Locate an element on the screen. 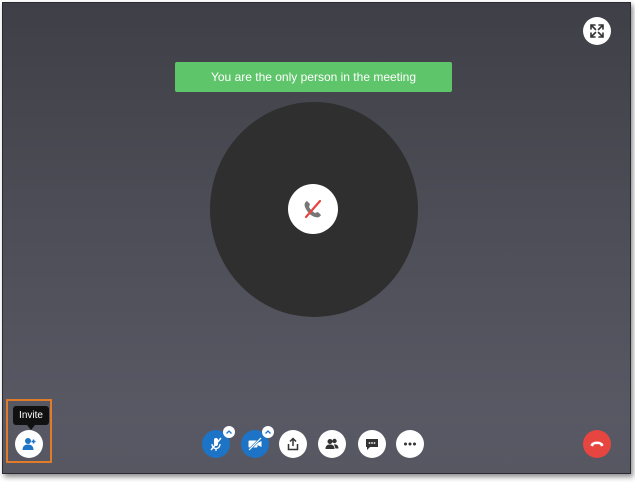 The height and width of the screenshot is (482, 635). end-call-button is located at coordinates (597, 444).